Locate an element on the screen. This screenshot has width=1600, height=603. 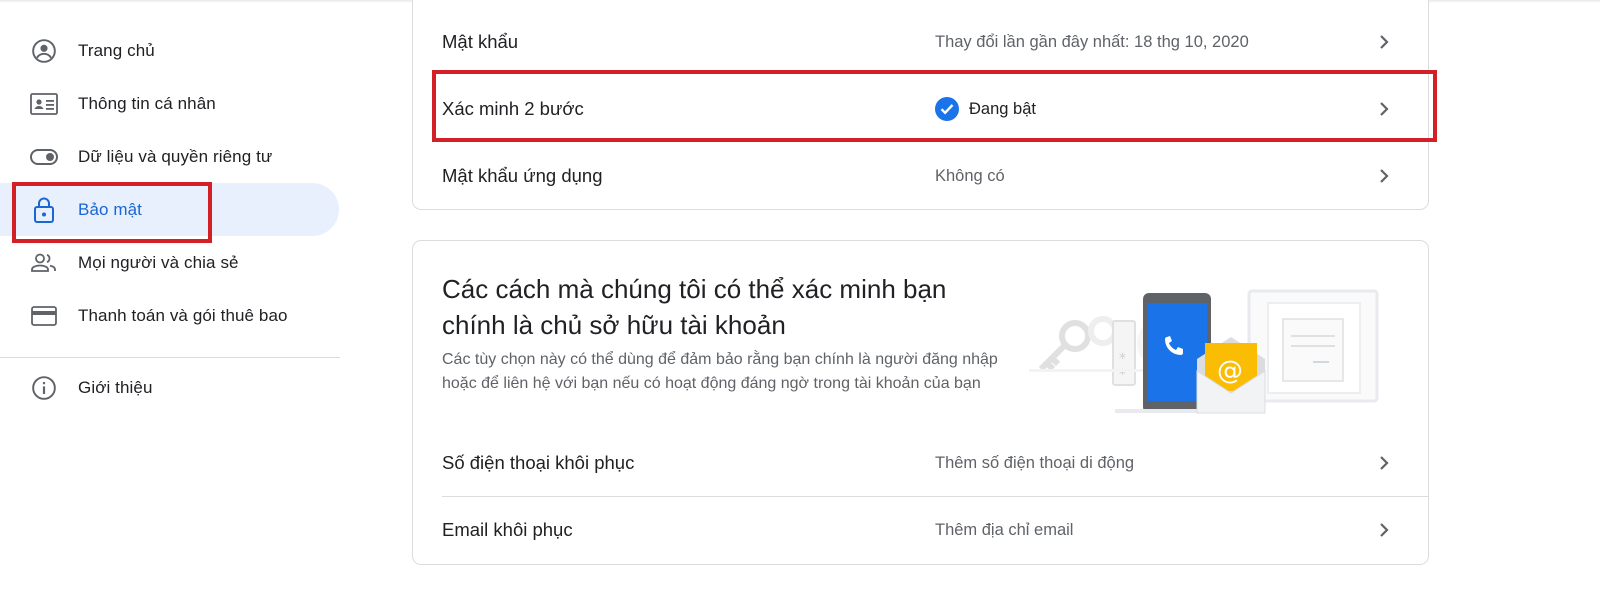
app-passwords-row: Mật khẩu ứng dụng Không có is located at coordinates (935, 176).